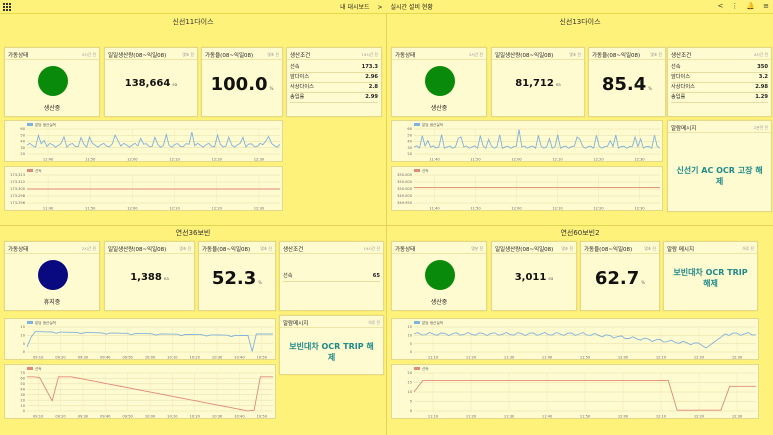  Describe the element at coordinates (369, 67) in the screenshot. I see `condition-value: 173.3` at that location.